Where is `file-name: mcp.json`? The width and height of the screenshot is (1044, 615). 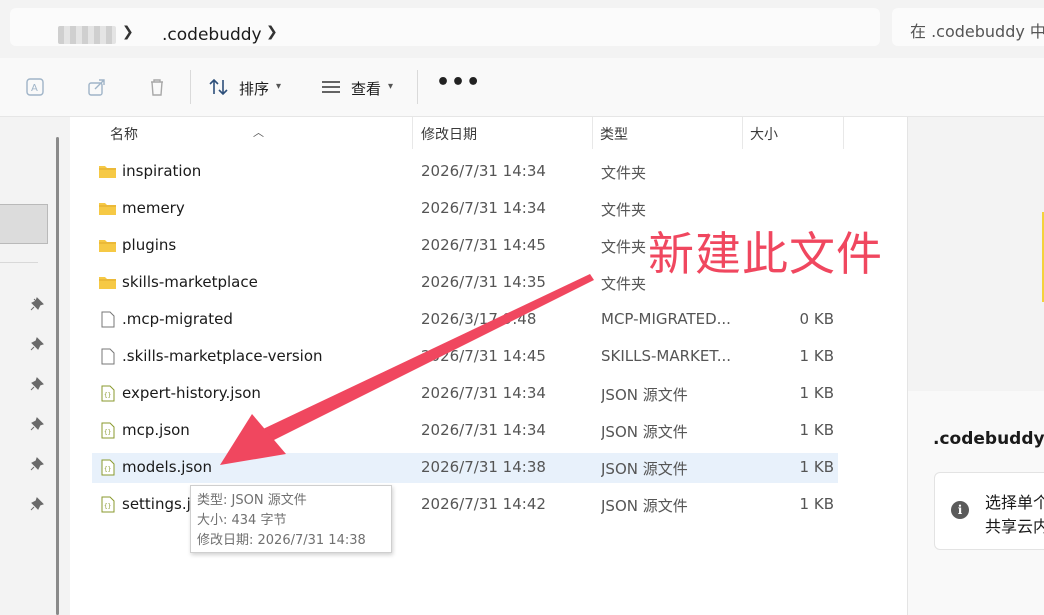
file-name: mcp.json is located at coordinates (156, 430).